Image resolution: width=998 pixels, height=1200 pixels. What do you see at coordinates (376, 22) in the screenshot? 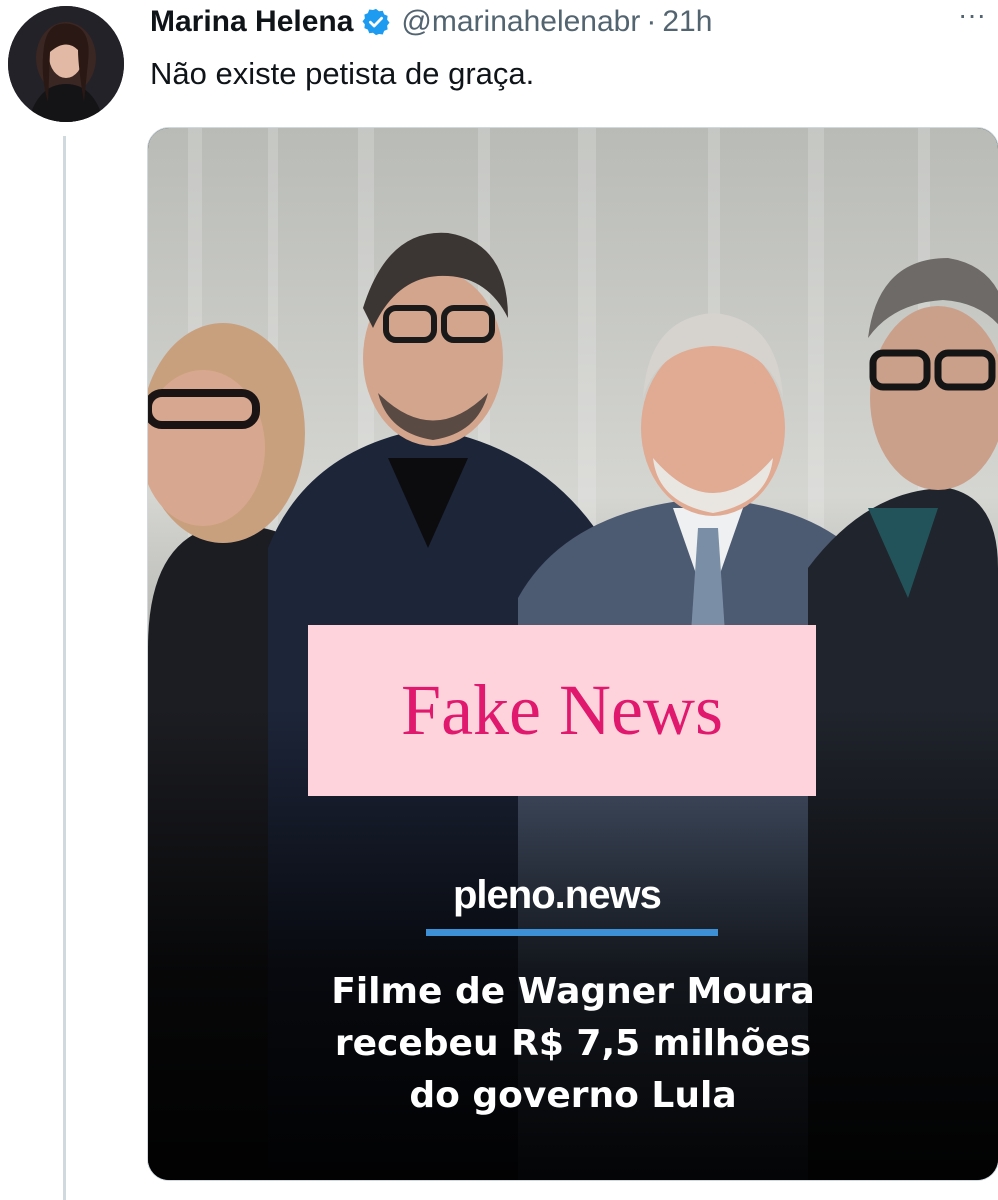
I see `verified-badge-icon` at bounding box center [376, 22].